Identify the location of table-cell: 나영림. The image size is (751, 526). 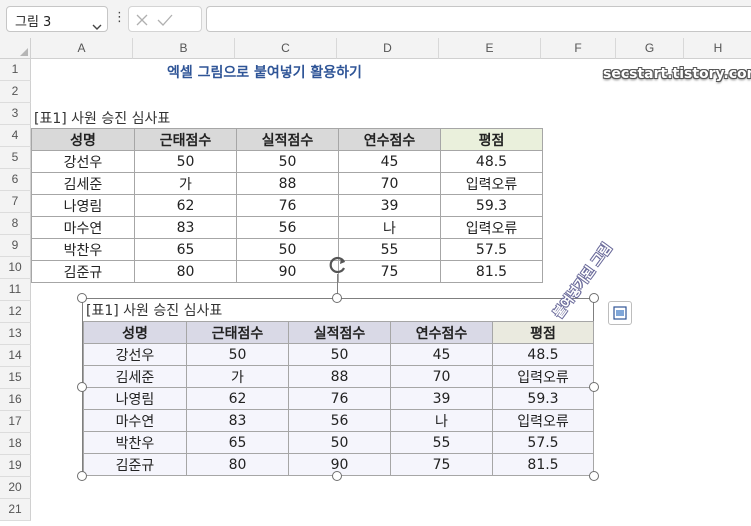
(83, 205).